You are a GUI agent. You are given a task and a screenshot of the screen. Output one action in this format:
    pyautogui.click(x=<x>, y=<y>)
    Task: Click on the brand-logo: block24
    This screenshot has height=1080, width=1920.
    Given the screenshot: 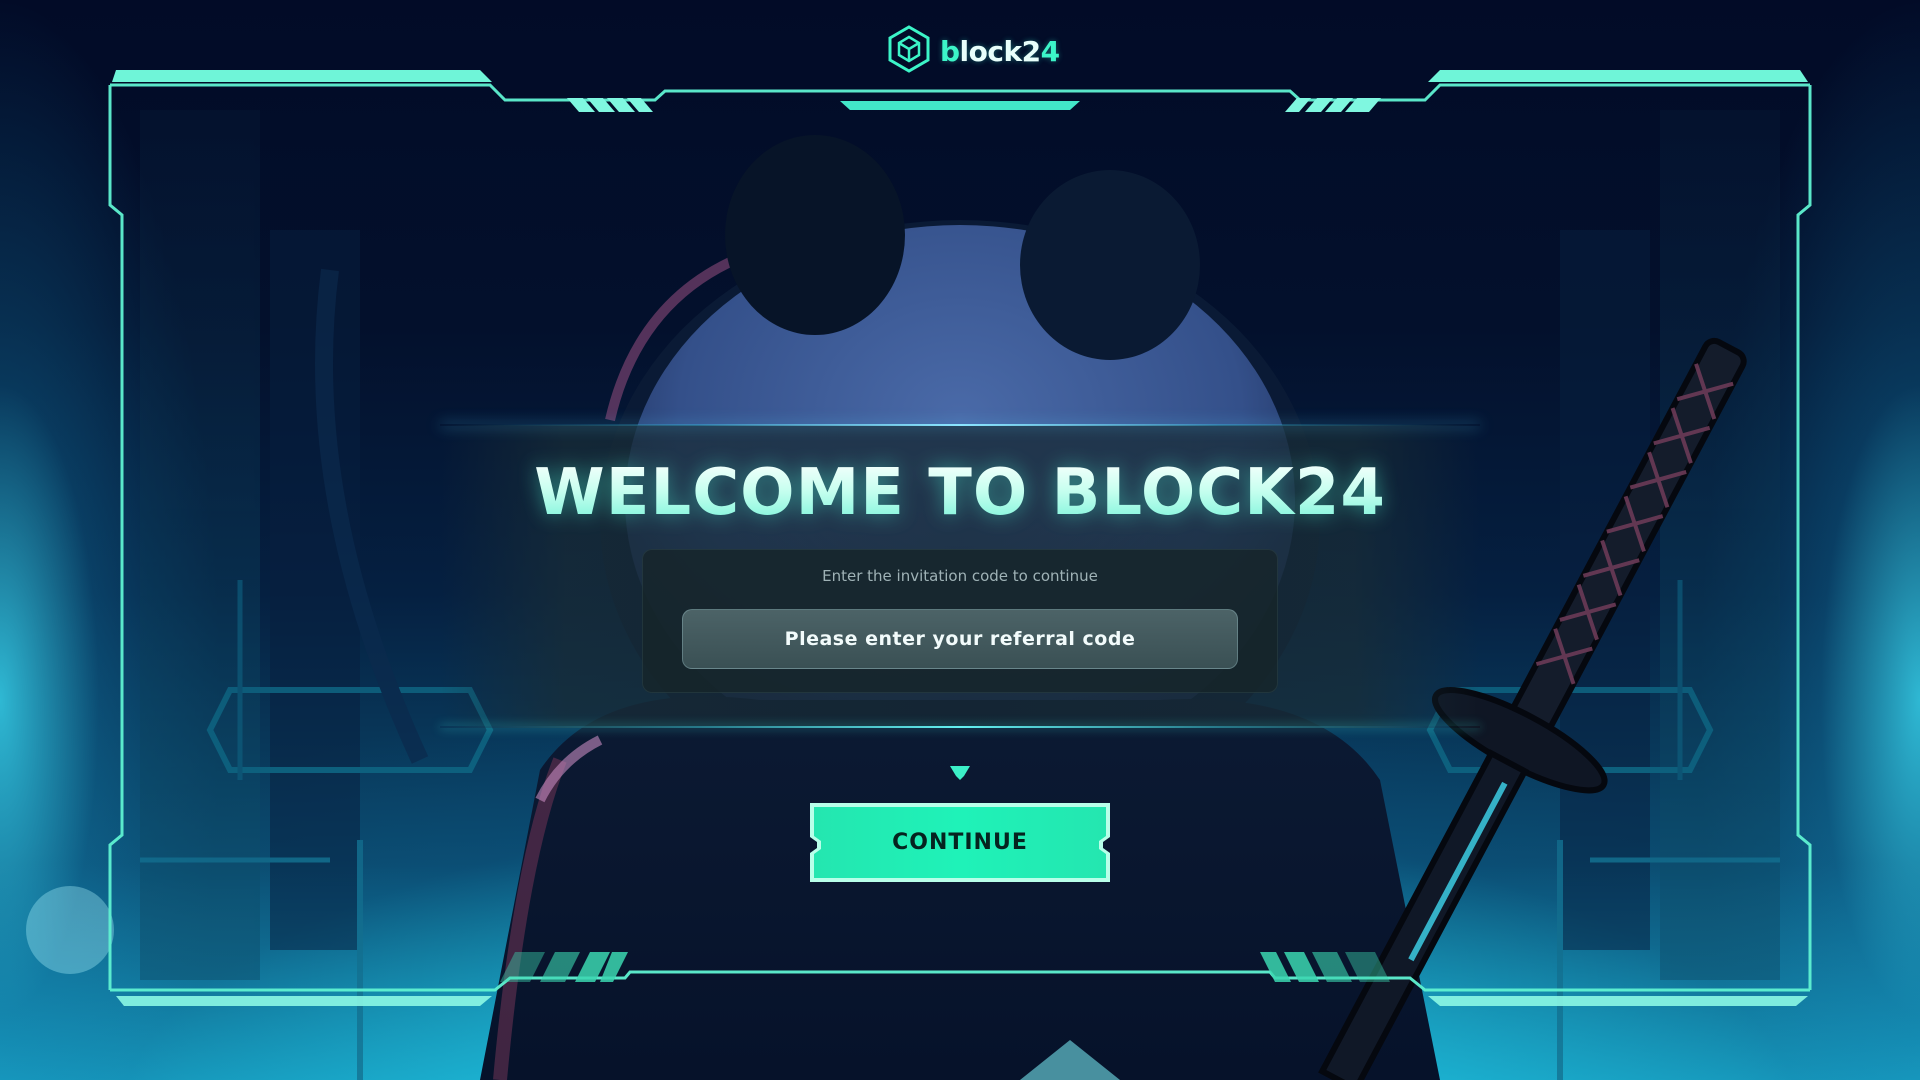 What is the action you would take?
    pyautogui.click(x=973, y=51)
    